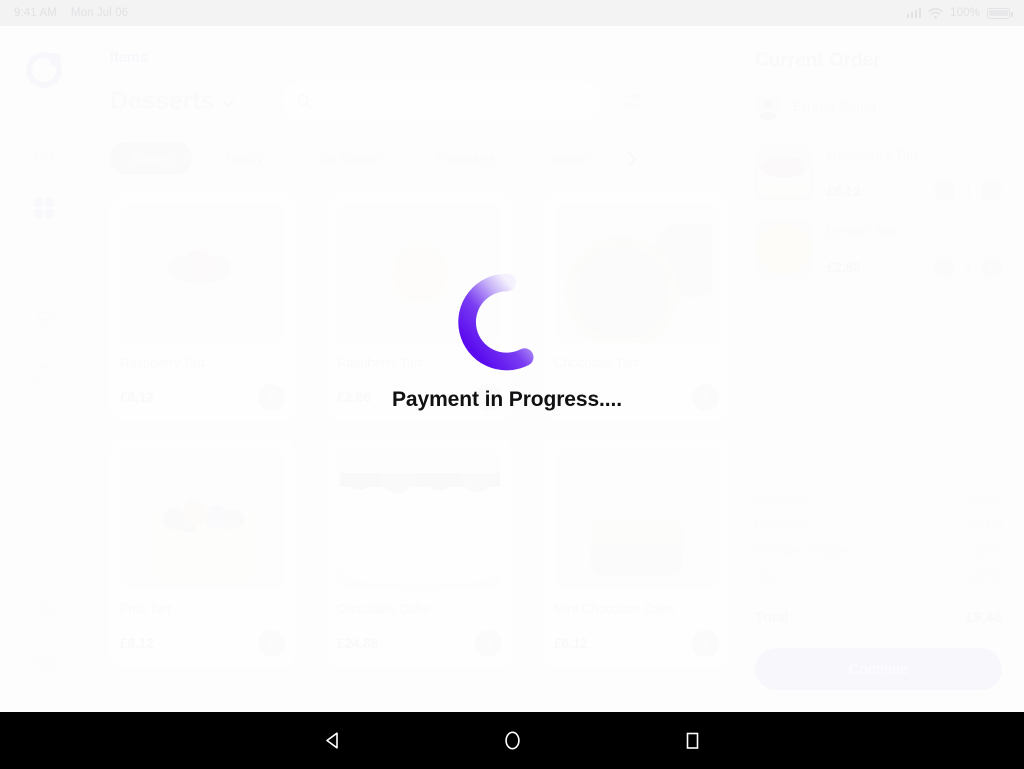  I want to click on bookmark-icon, so click(44, 263).